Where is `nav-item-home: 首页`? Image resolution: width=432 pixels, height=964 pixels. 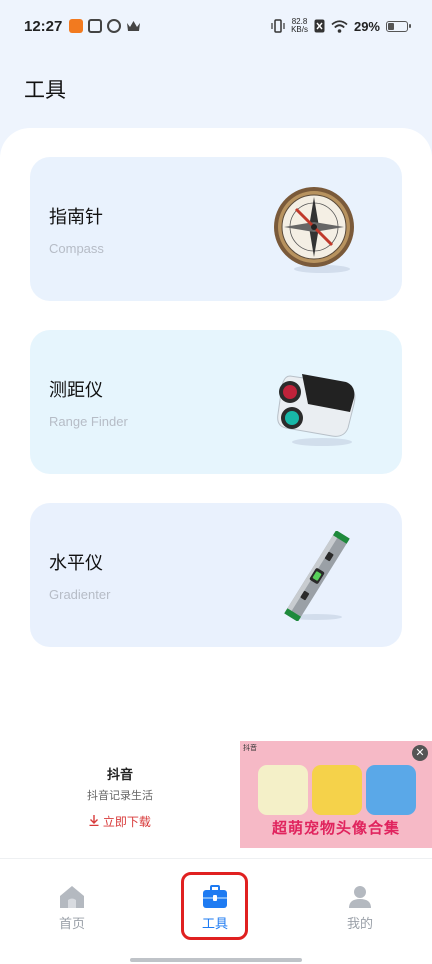 nav-item-home: 首页 is located at coordinates (72, 908).